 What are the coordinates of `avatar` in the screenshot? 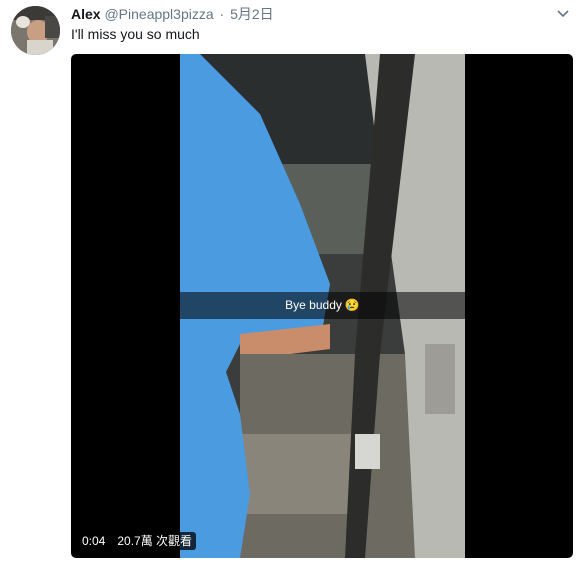 It's located at (35, 30).